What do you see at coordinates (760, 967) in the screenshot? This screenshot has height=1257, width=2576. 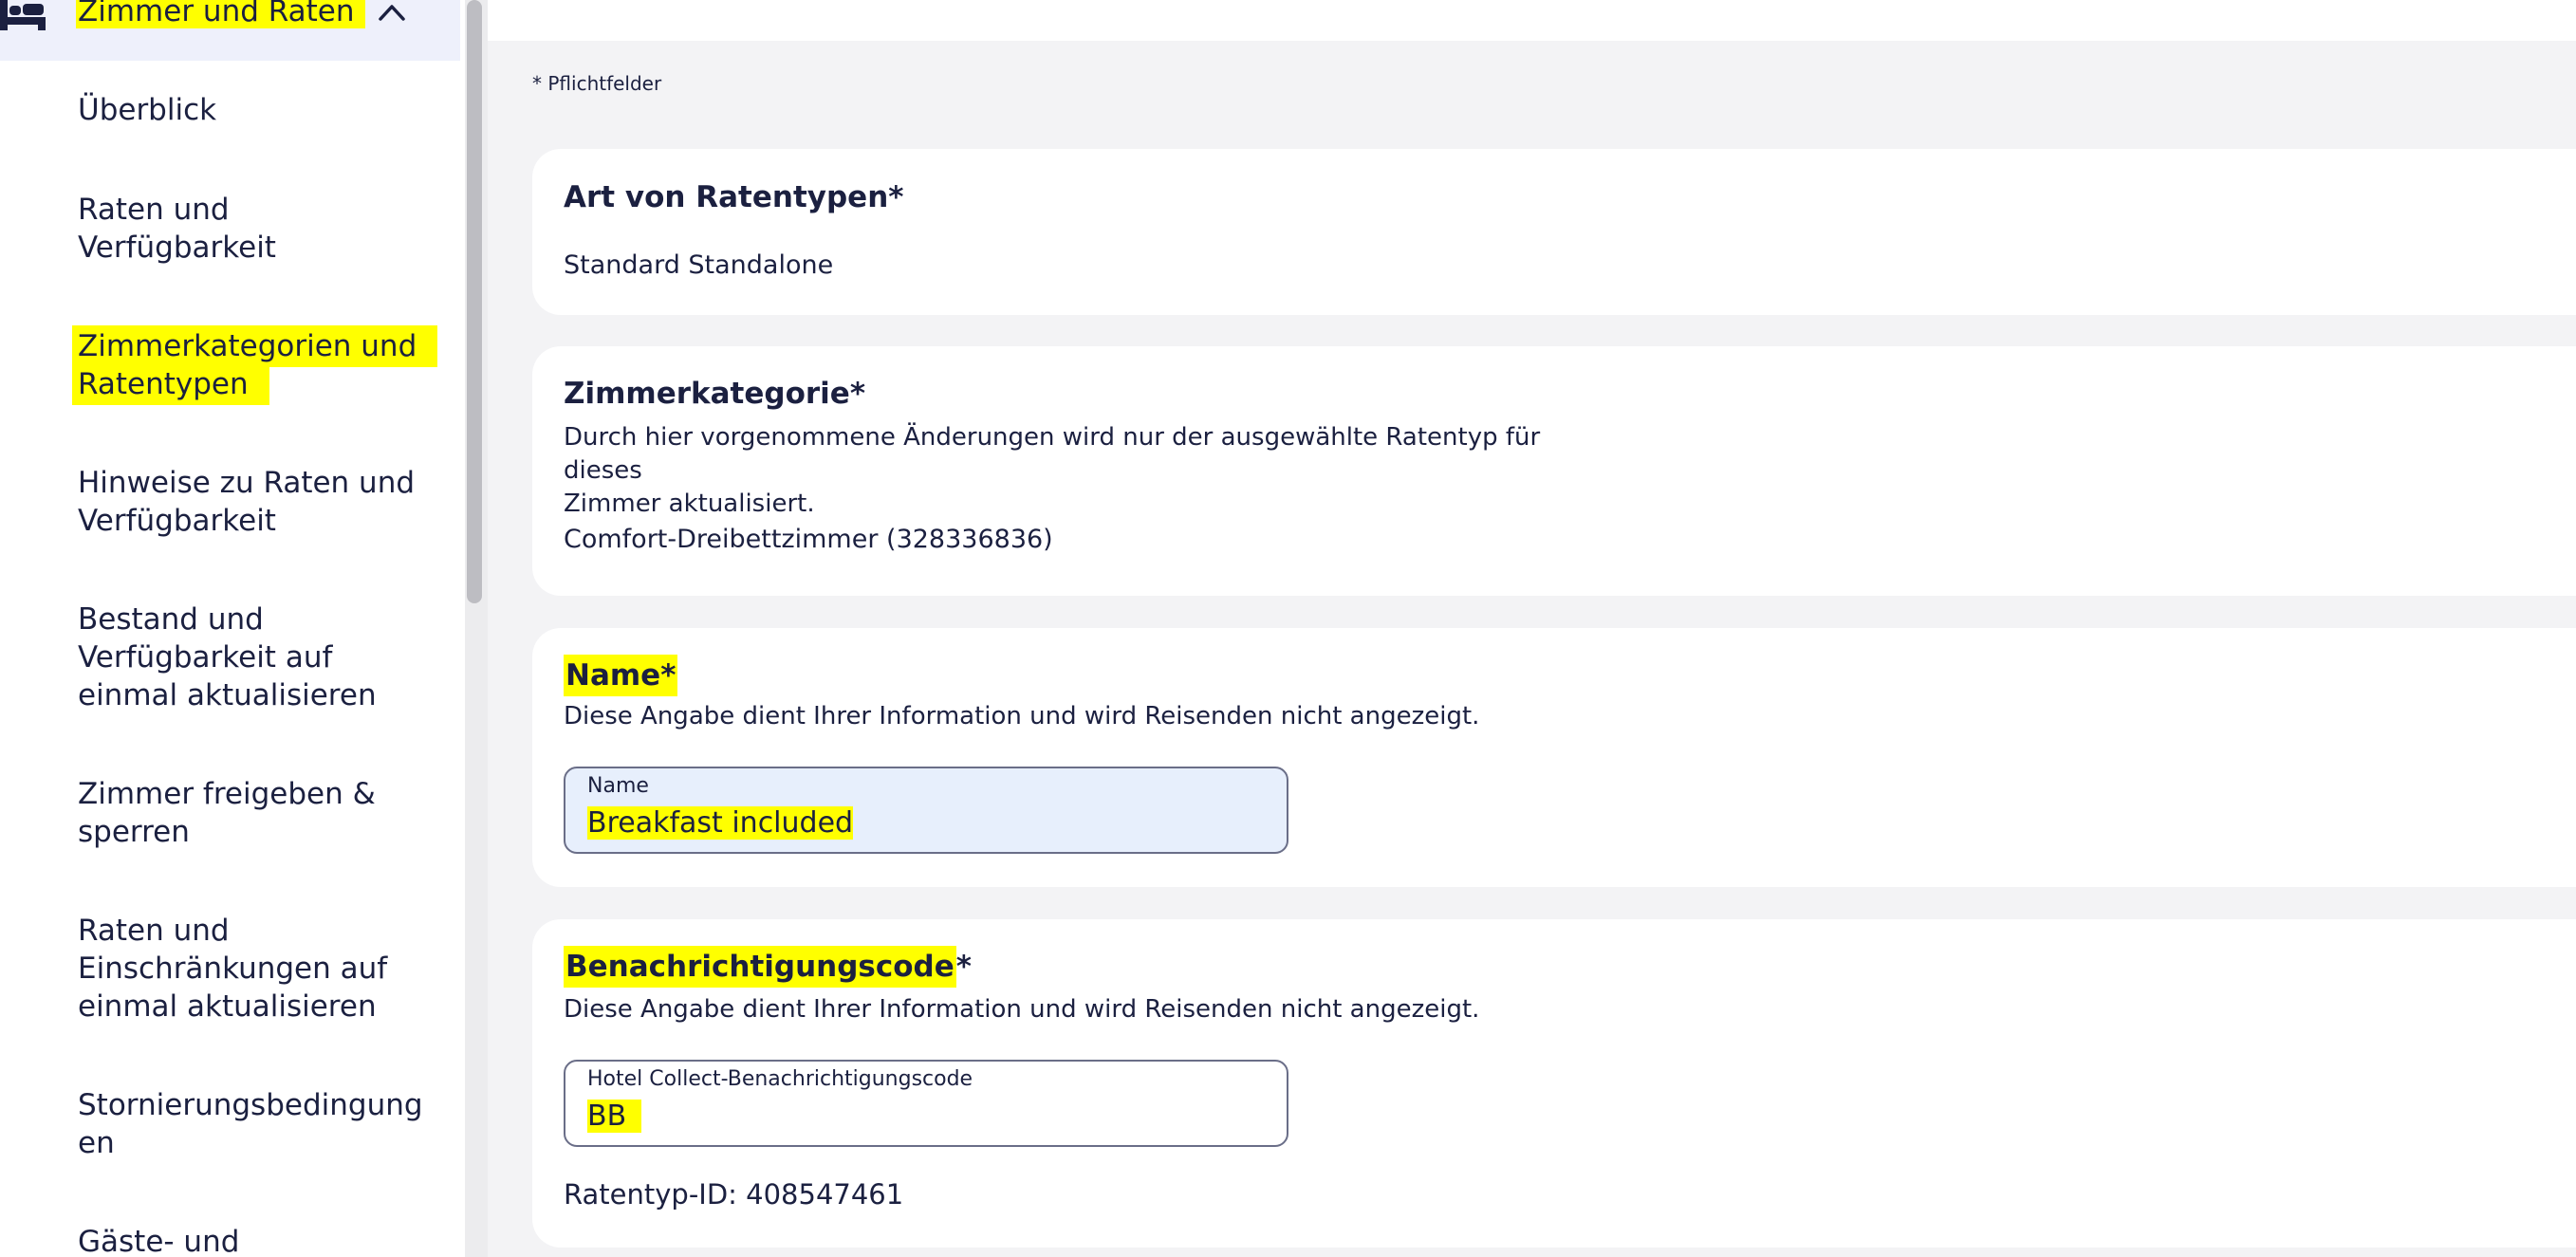 I see `notification-code-title-text: Benachrichtigungscode` at bounding box center [760, 967].